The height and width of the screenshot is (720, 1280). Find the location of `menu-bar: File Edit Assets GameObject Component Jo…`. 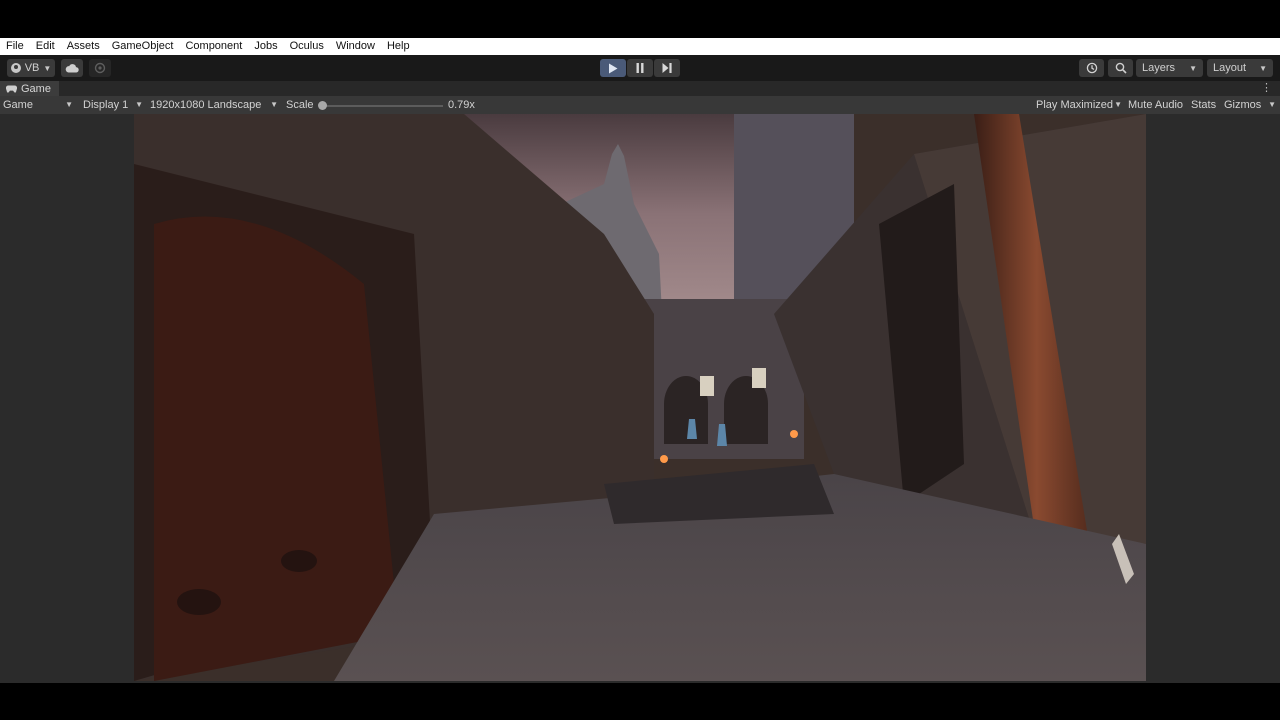

menu-bar: File Edit Assets GameObject Component Jo… is located at coordinates (640, 46).